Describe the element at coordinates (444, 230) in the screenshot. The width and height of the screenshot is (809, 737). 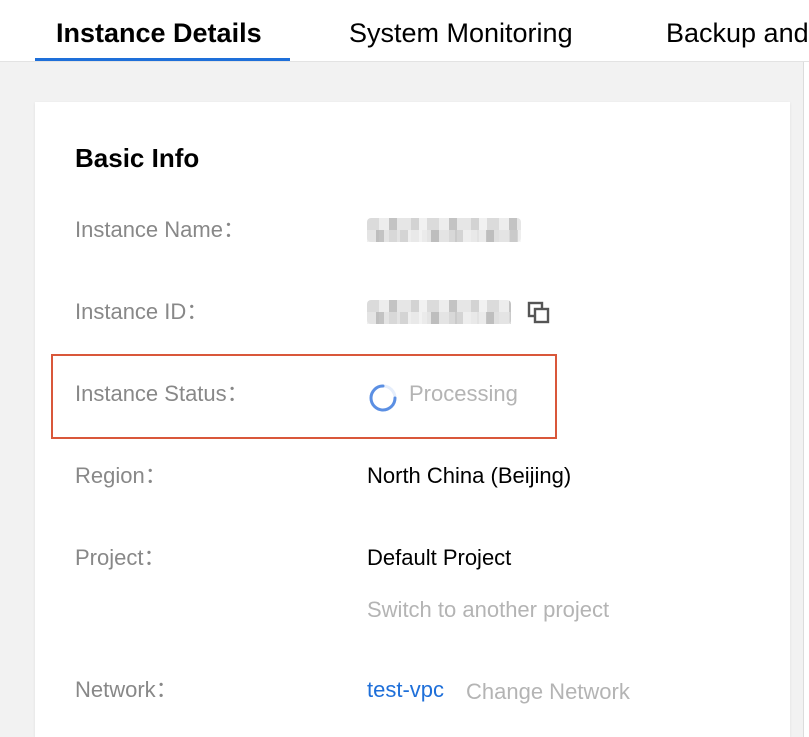
I see `instance-name-value-redacted` at that location.